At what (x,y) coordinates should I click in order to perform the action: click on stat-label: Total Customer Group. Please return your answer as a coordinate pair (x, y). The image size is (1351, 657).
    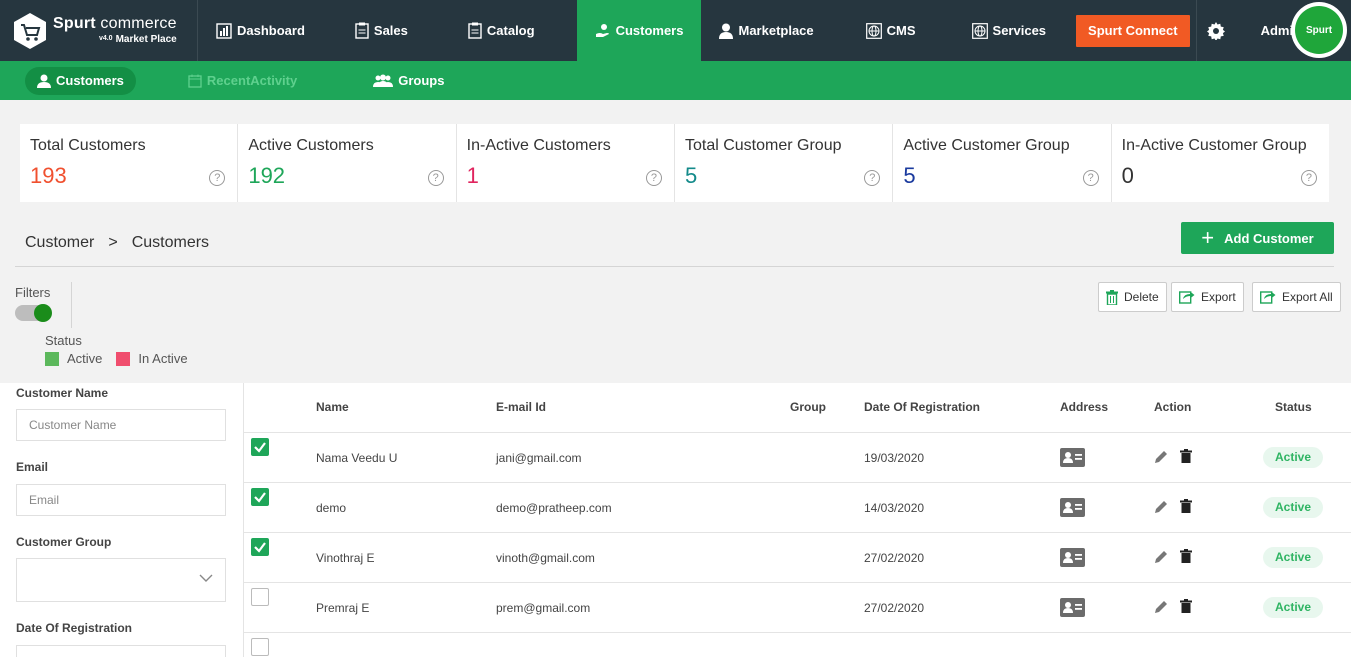
    Looking at the image, I should click on (763, 145).